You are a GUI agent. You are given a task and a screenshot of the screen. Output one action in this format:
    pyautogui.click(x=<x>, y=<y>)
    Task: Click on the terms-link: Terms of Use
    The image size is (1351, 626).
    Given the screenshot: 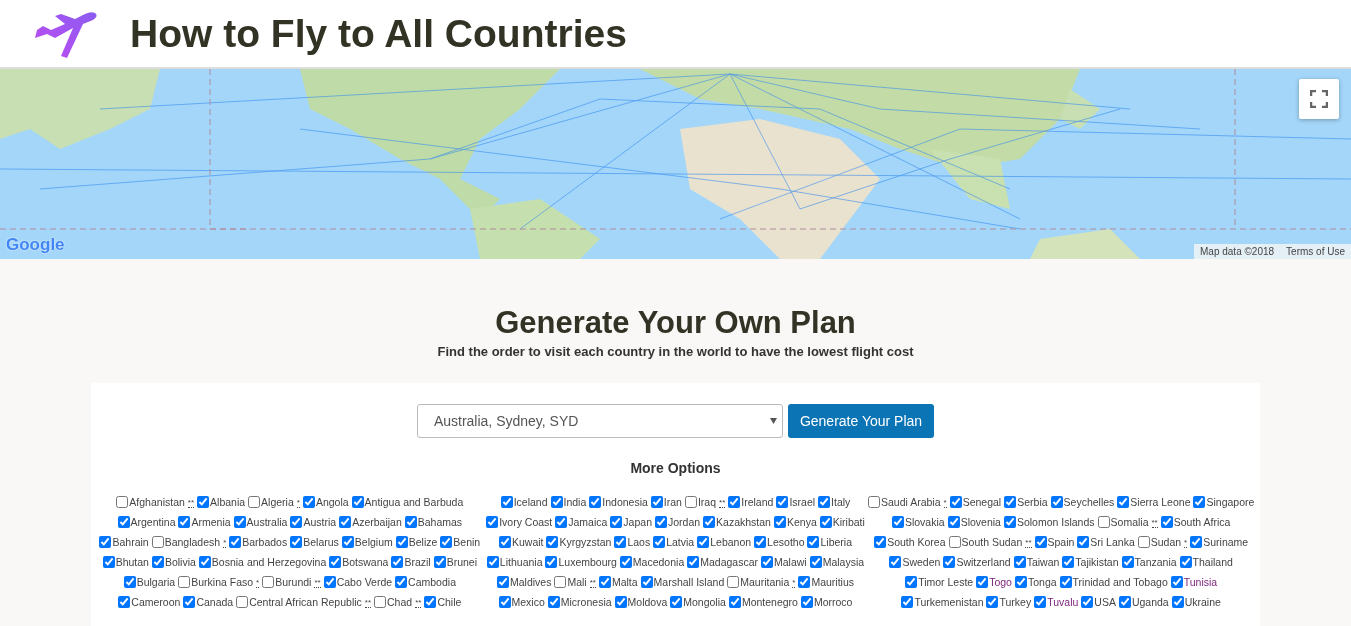 What is the action you would take?
    pyautogui.click(x=1315, y=251)
    